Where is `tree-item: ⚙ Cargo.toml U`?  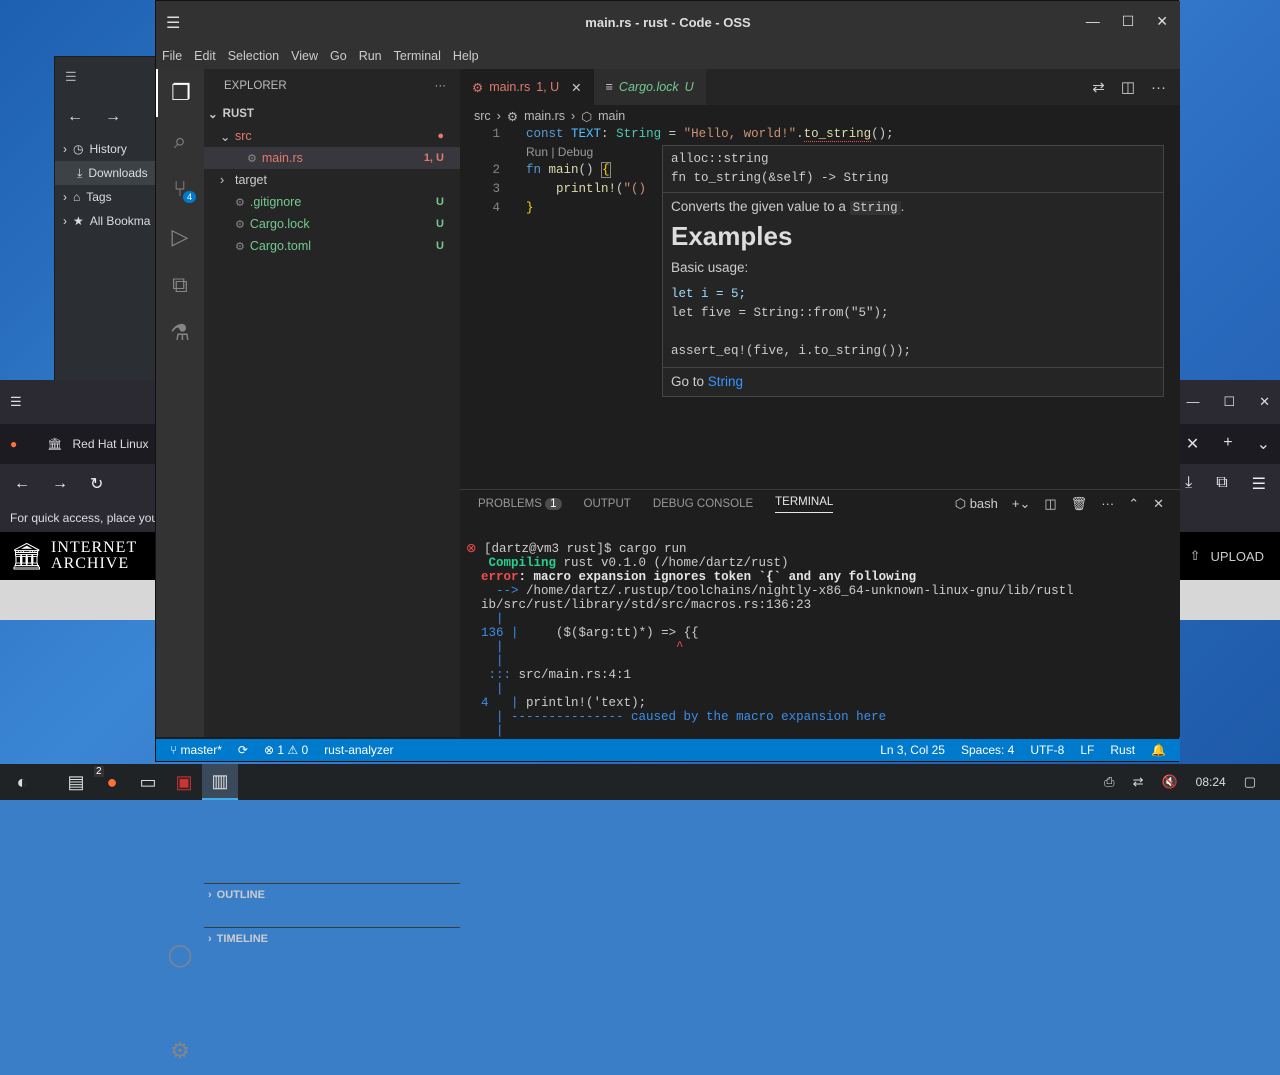 tree-item: ⚙ Cargo.toml U is located at coordinates (332, 246).